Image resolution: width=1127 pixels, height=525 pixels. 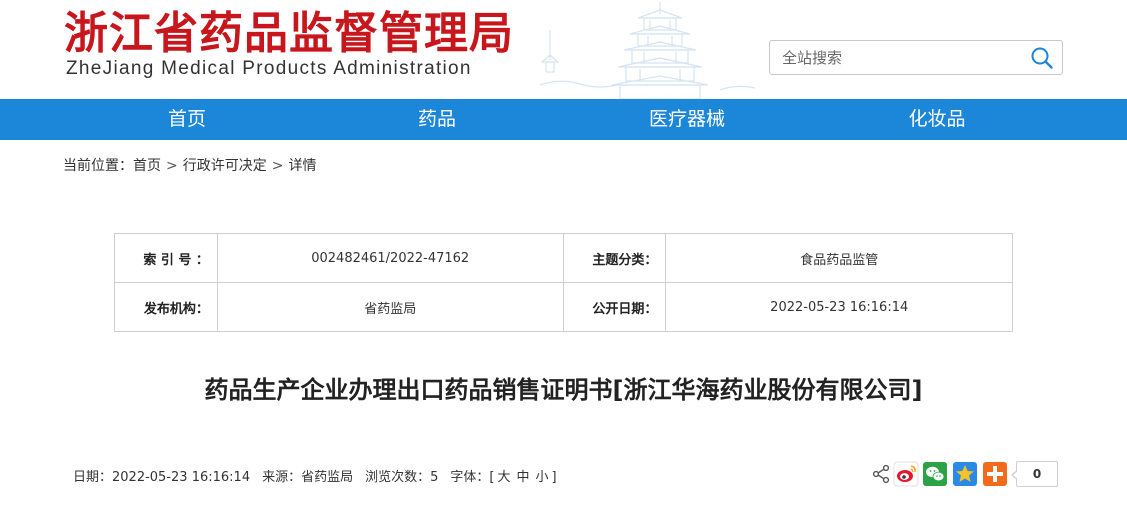 What do you see at coordinates (563, 390) in the screenshot?
I see `article-title: 药品生产企业办理出口药品销售证明书[浙江华海药业股份有限公司]` at bounding box center [563, 390].